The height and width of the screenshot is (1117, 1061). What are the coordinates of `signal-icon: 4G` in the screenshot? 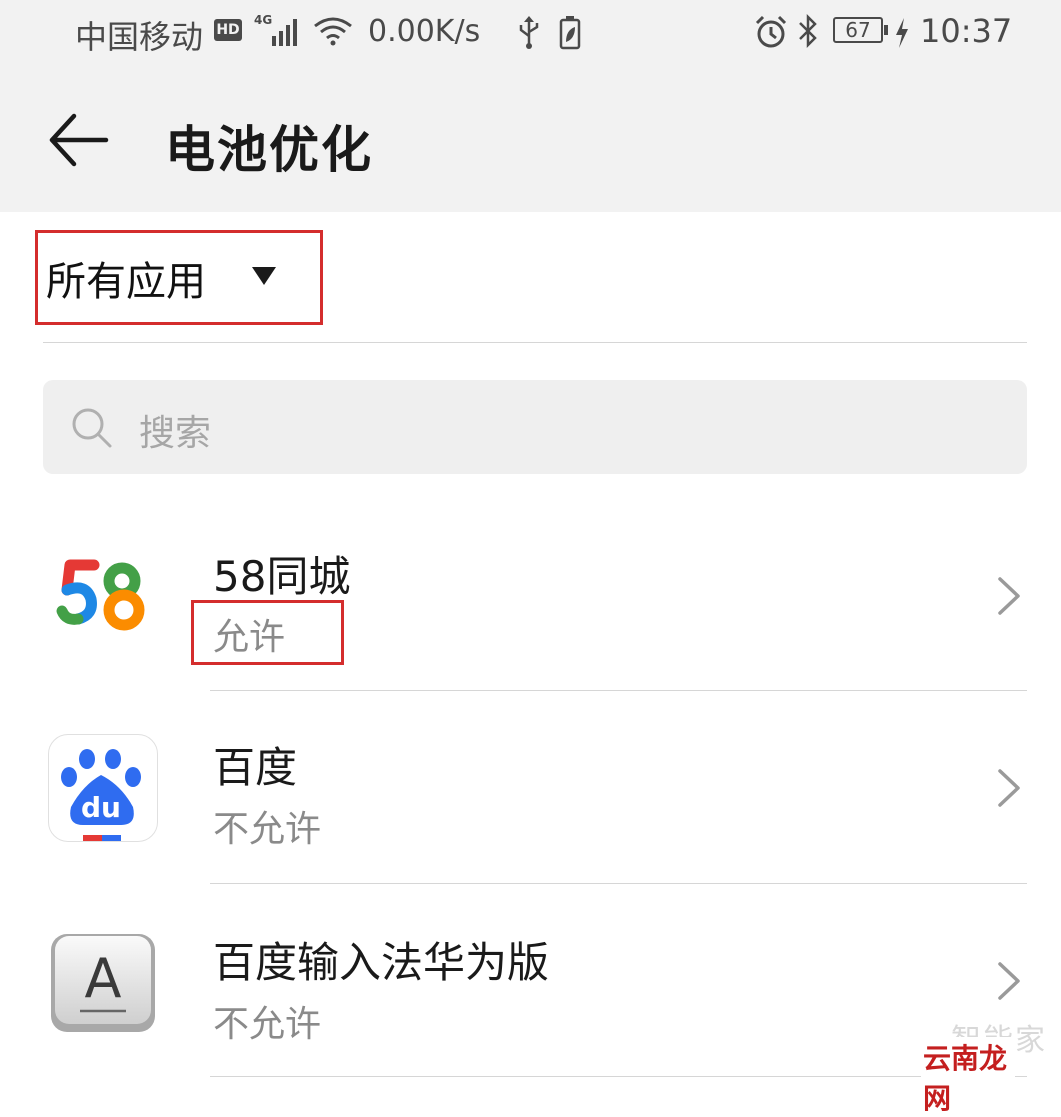 It's located at (280, 32).